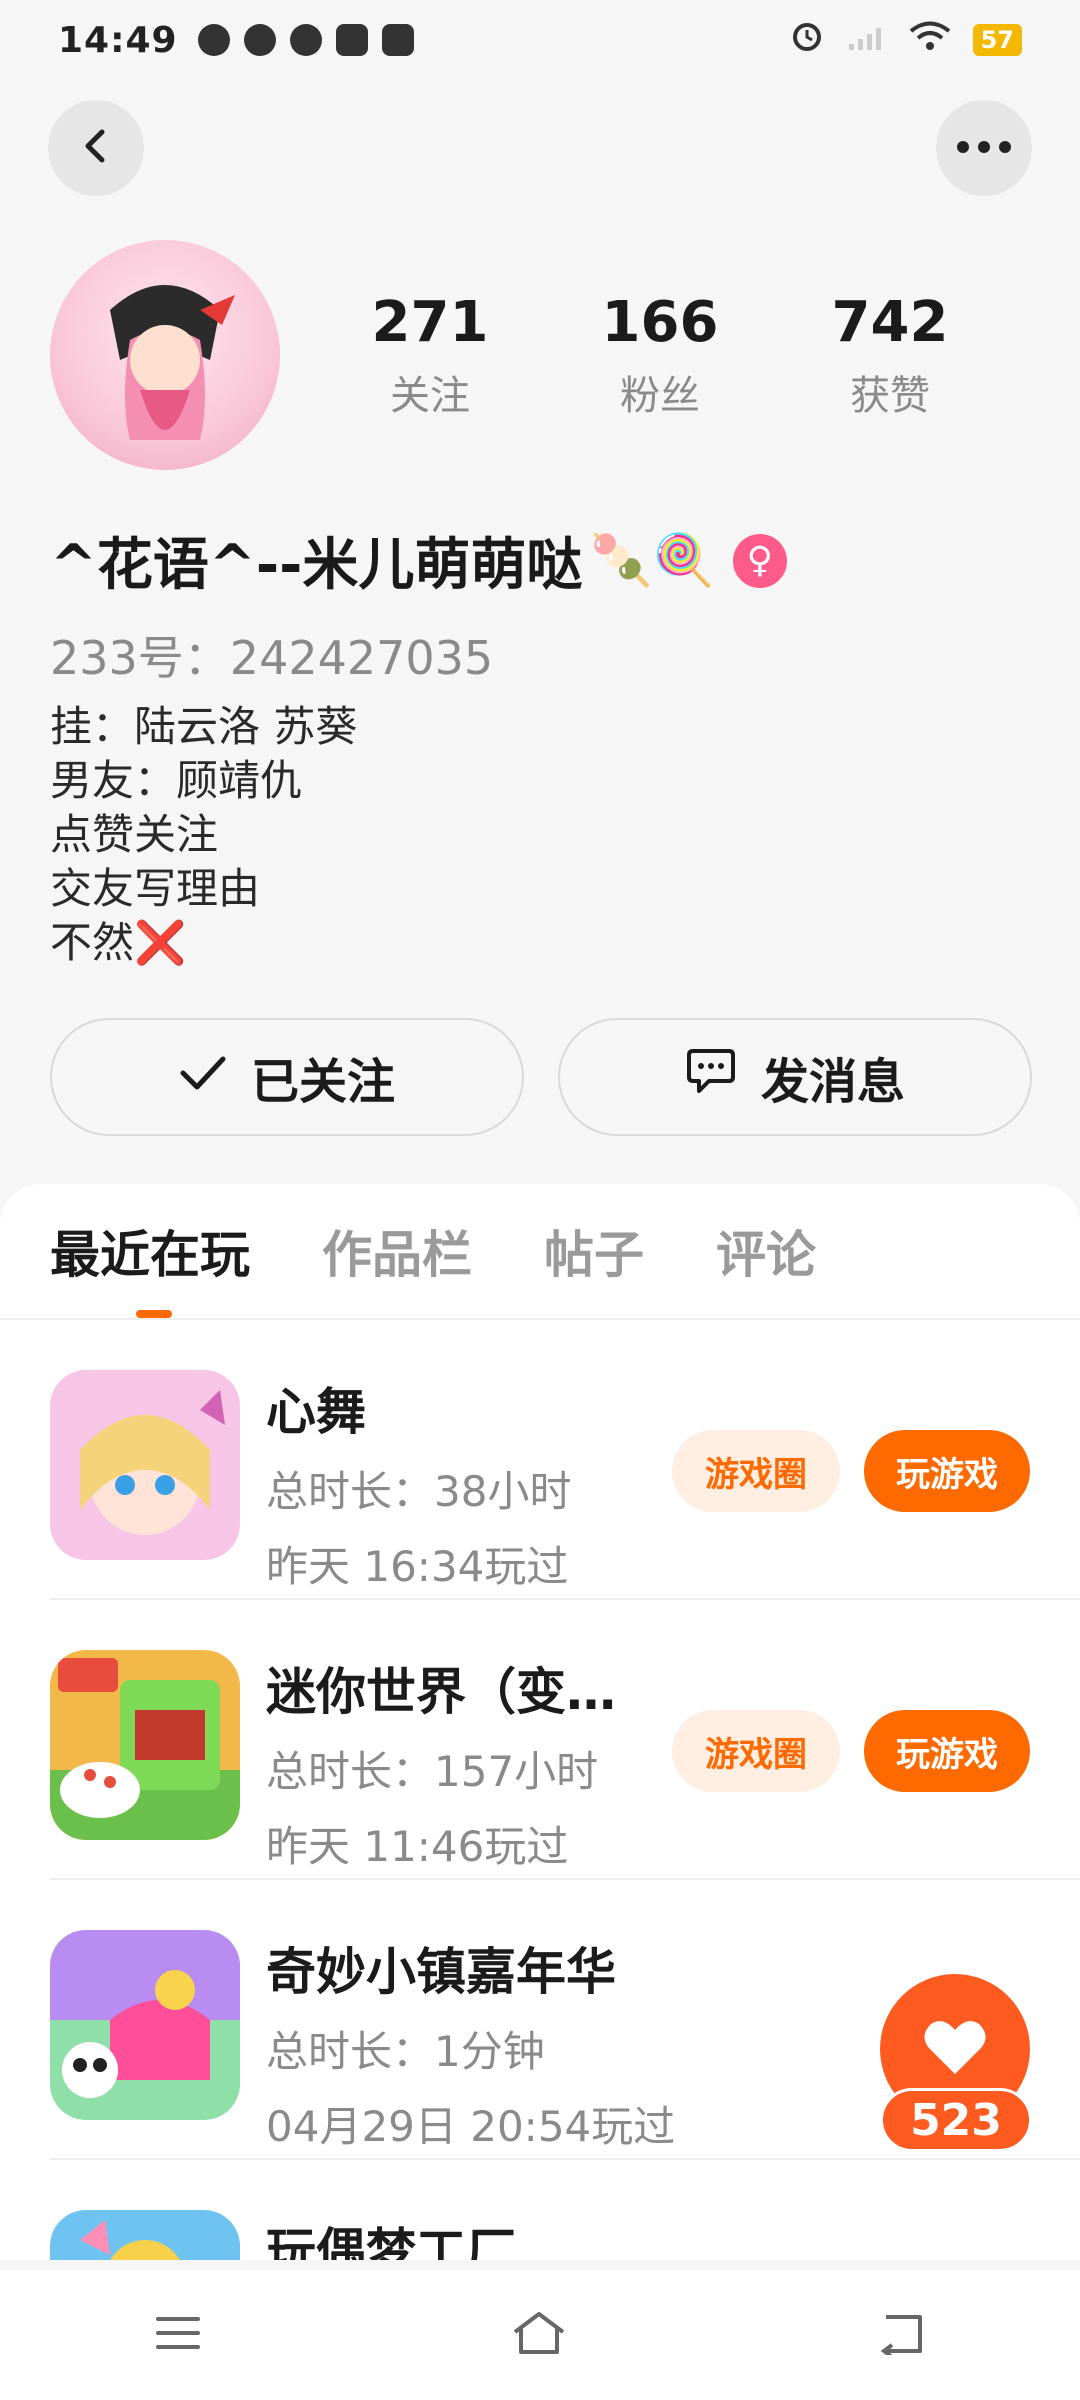  What do you see at coordinates (594, 1251) in the screenshot?
I see `tab-posts: 帖子` at bounding box center [594, 1251].